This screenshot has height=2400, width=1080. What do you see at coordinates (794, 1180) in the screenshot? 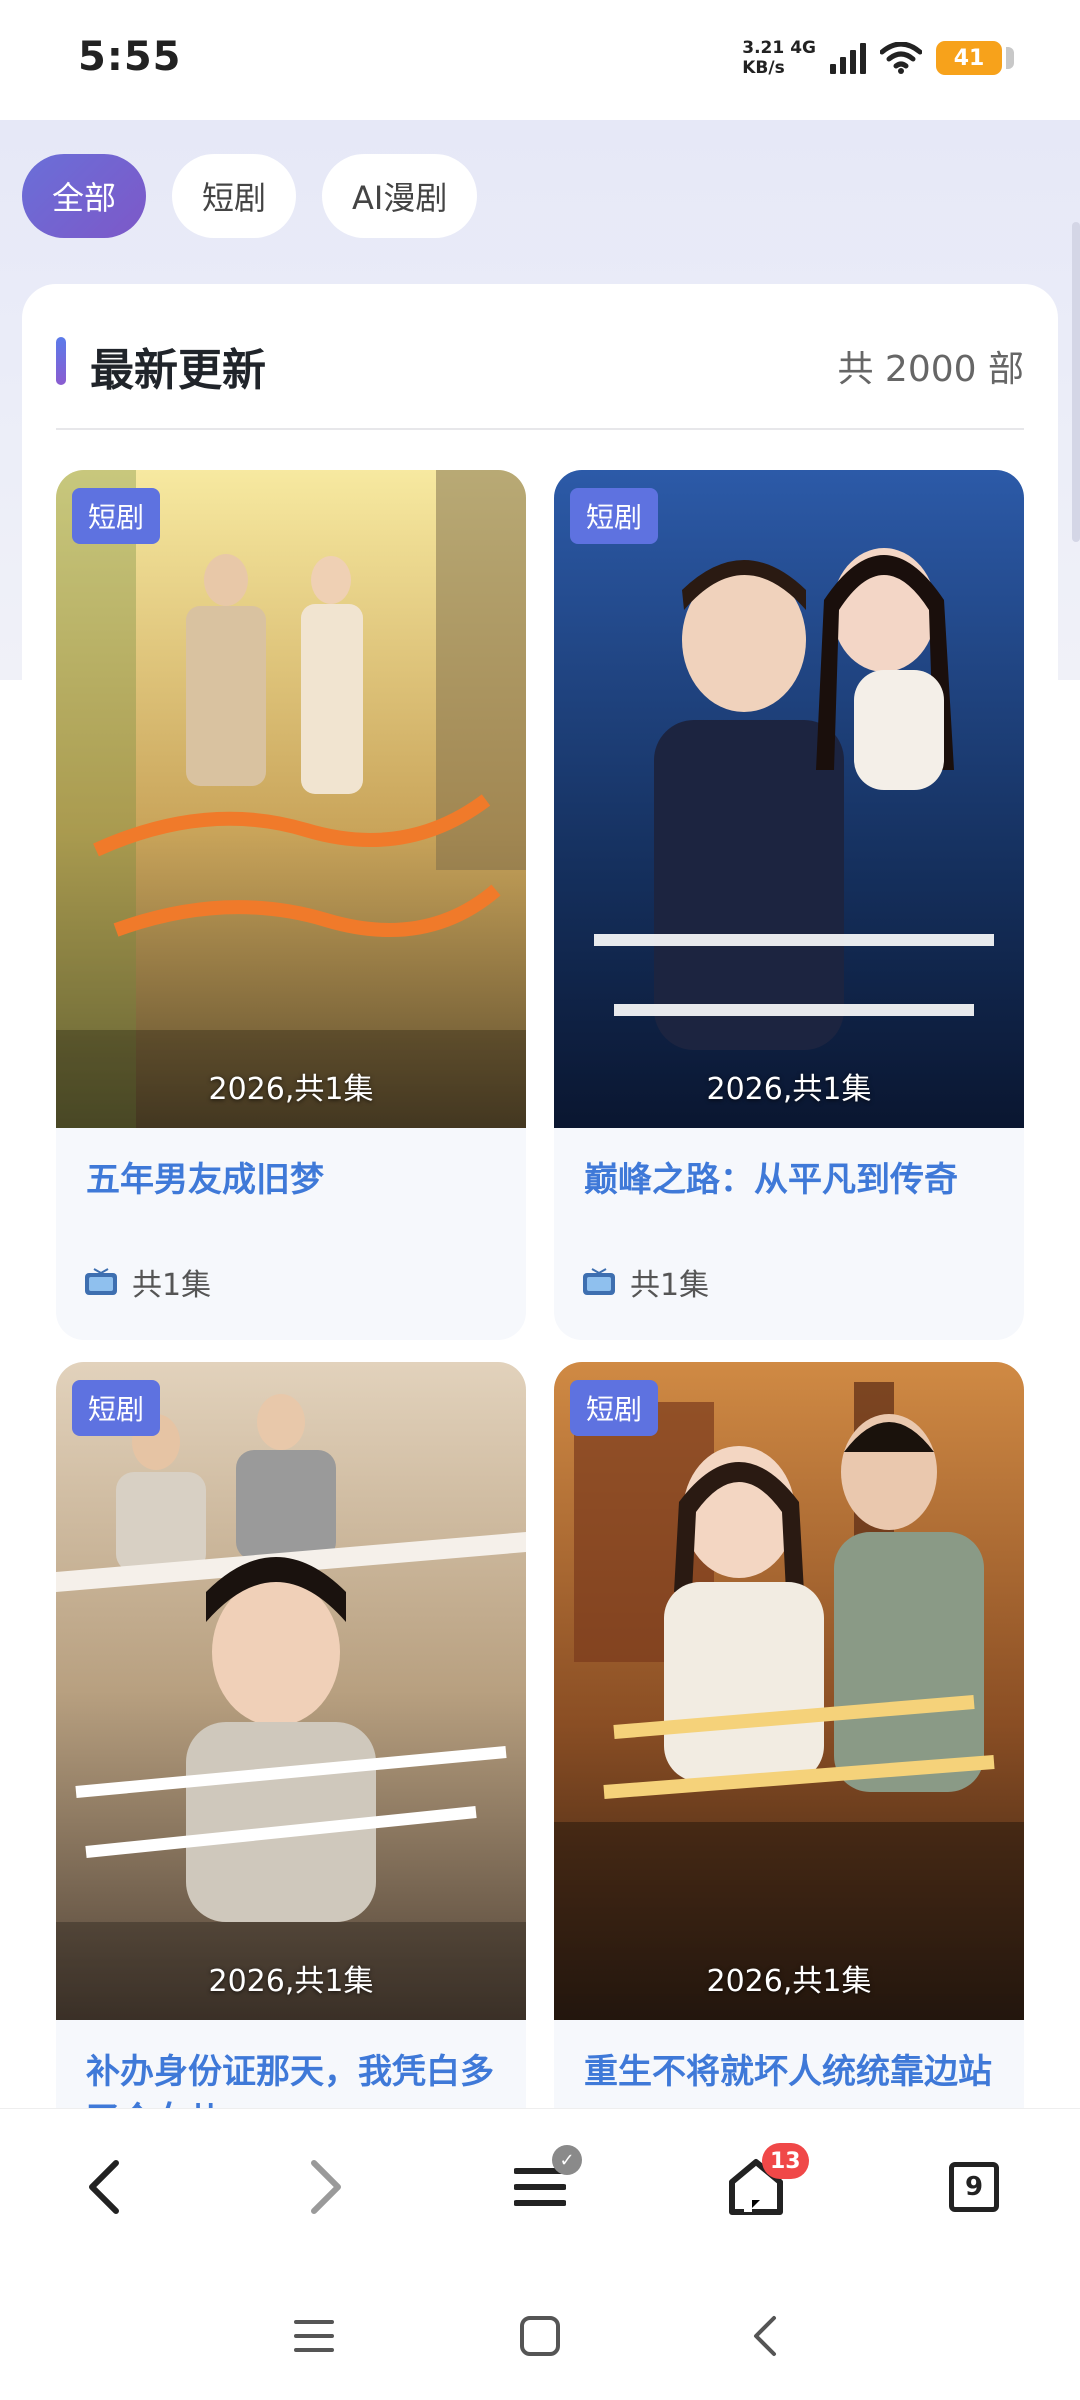
I see `drama-title: 巅峰之路：从平凡到传奇` at bounding box center [794, 1180].